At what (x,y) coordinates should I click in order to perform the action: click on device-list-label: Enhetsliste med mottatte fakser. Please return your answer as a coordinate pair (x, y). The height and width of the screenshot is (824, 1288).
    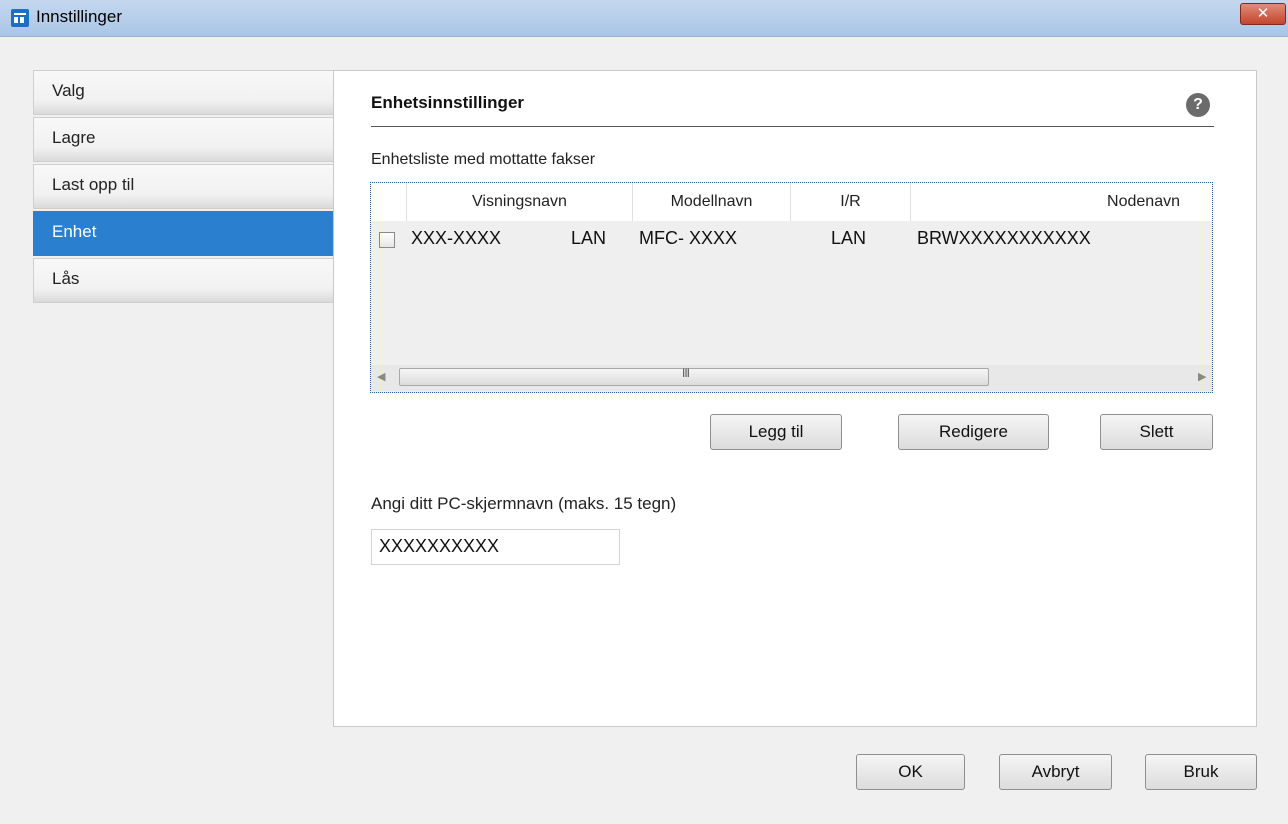
    Looking at the image, I should click on (483, 159).